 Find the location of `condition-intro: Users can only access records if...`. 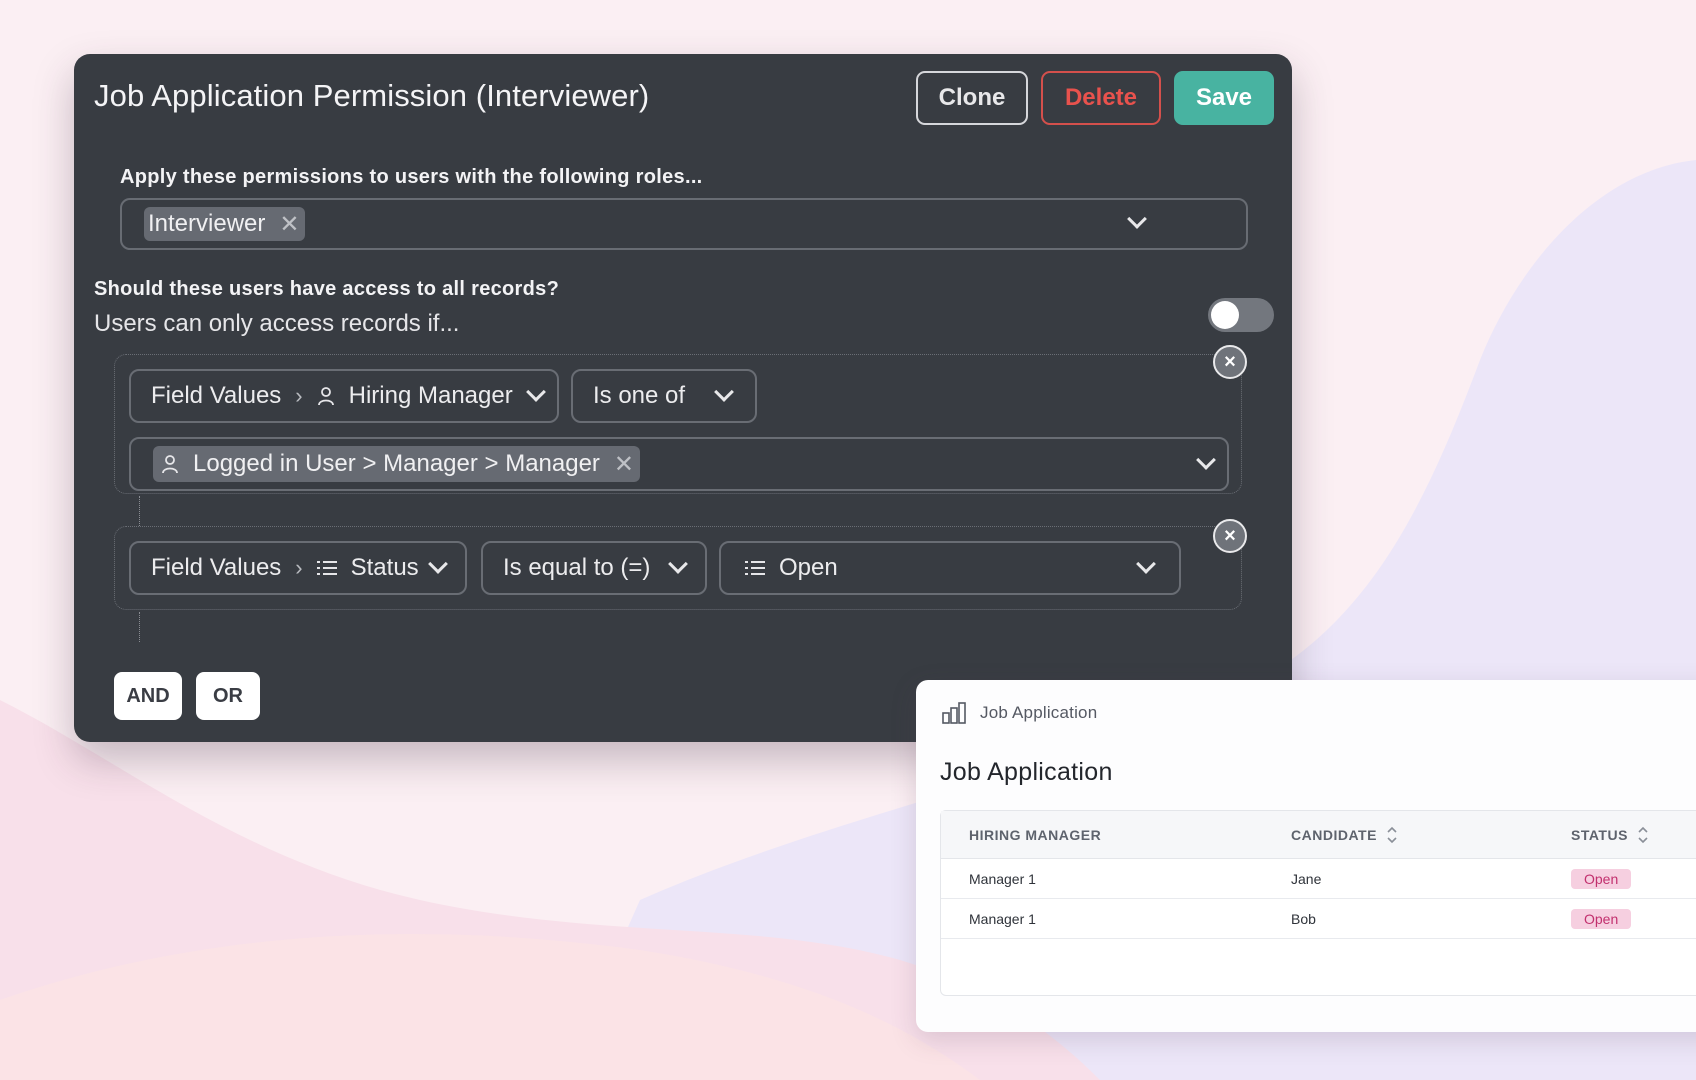

condition-intro: Users can only access records if... is located at coordinates (277, 323).